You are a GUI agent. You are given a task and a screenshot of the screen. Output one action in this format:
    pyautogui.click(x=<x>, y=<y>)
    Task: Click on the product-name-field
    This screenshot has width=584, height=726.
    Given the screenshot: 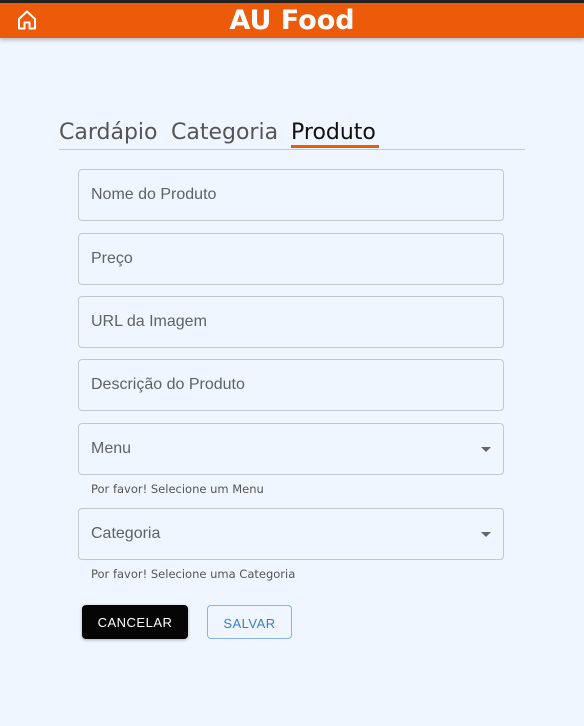 What is the action you would take?
    pyautogui.click(x=291, y=195)
    